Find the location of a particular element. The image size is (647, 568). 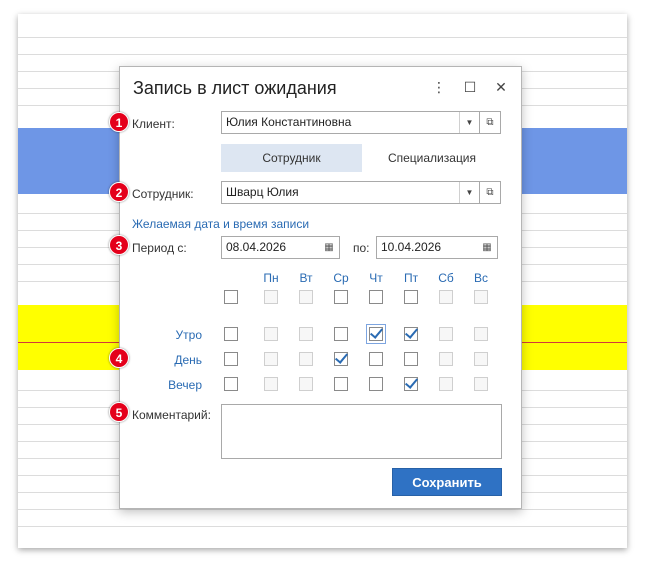

period-to-label: по: is located at coordinates (361, 248).